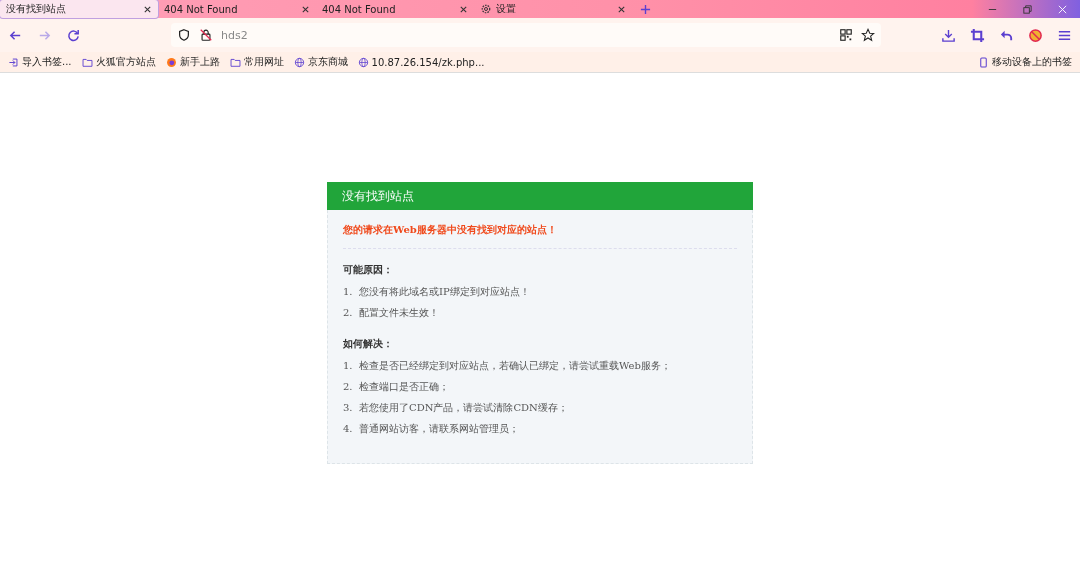 The width and height of the screenshot is (1080, 585). I want to click on list-item-text: 普通网站访客，请联系网站管理员；, so click(439, 429).